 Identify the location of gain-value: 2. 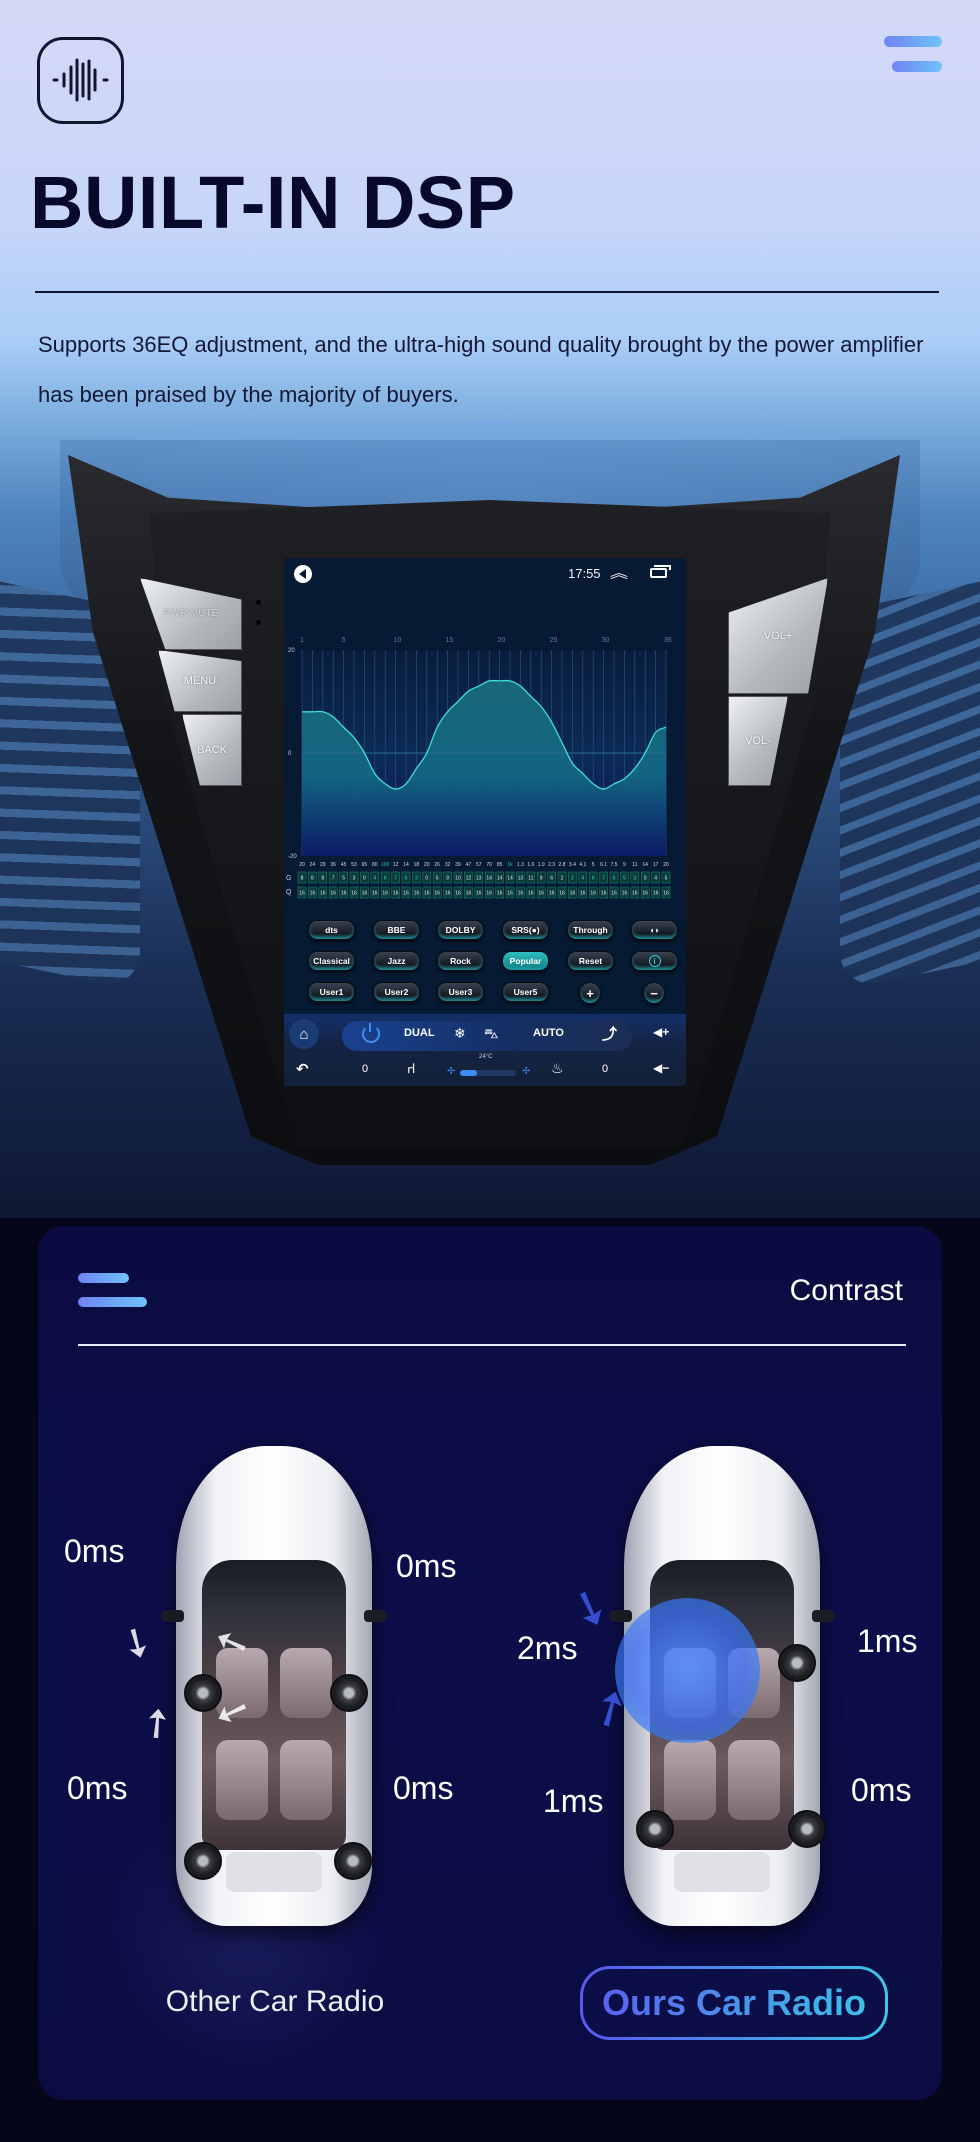
(562, 879).